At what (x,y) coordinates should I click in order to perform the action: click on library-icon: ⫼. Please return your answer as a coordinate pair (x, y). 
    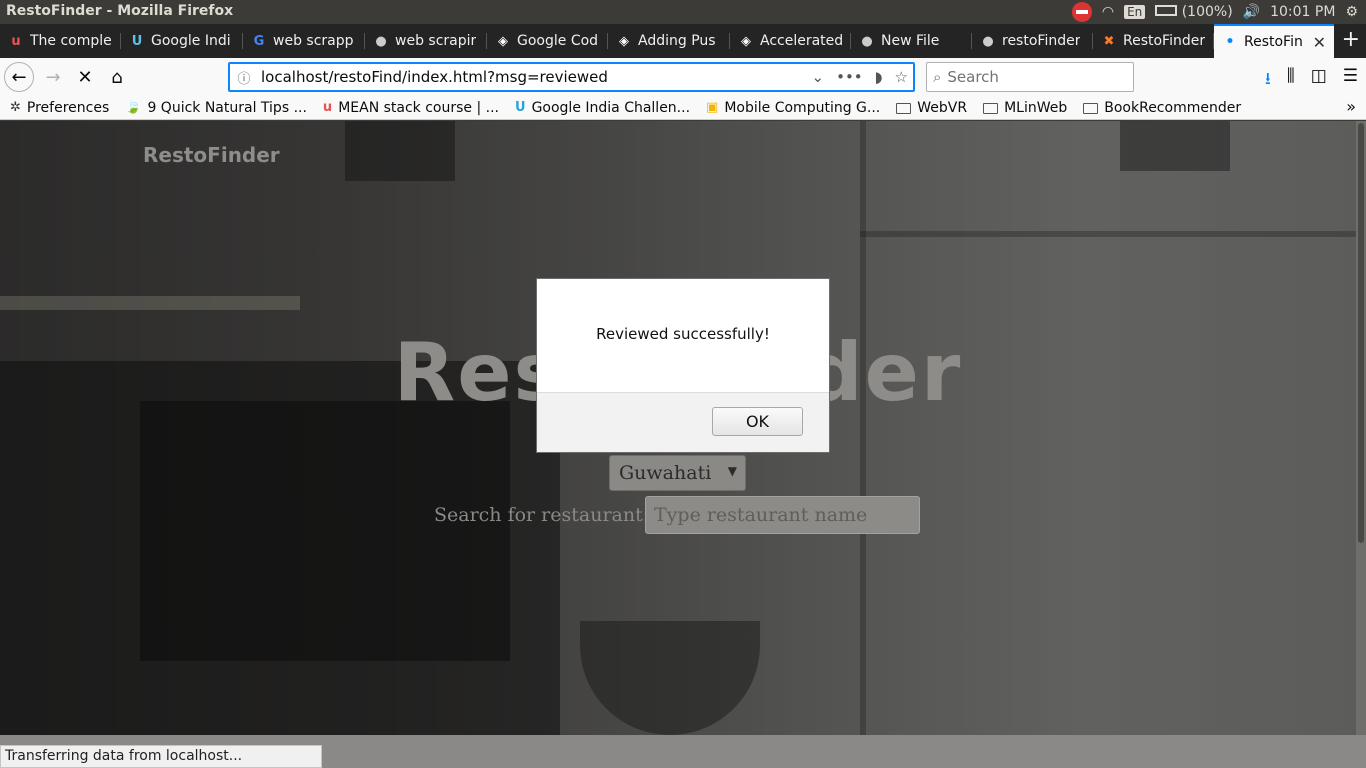
    Looking at the image, I should click on (1291, 80).